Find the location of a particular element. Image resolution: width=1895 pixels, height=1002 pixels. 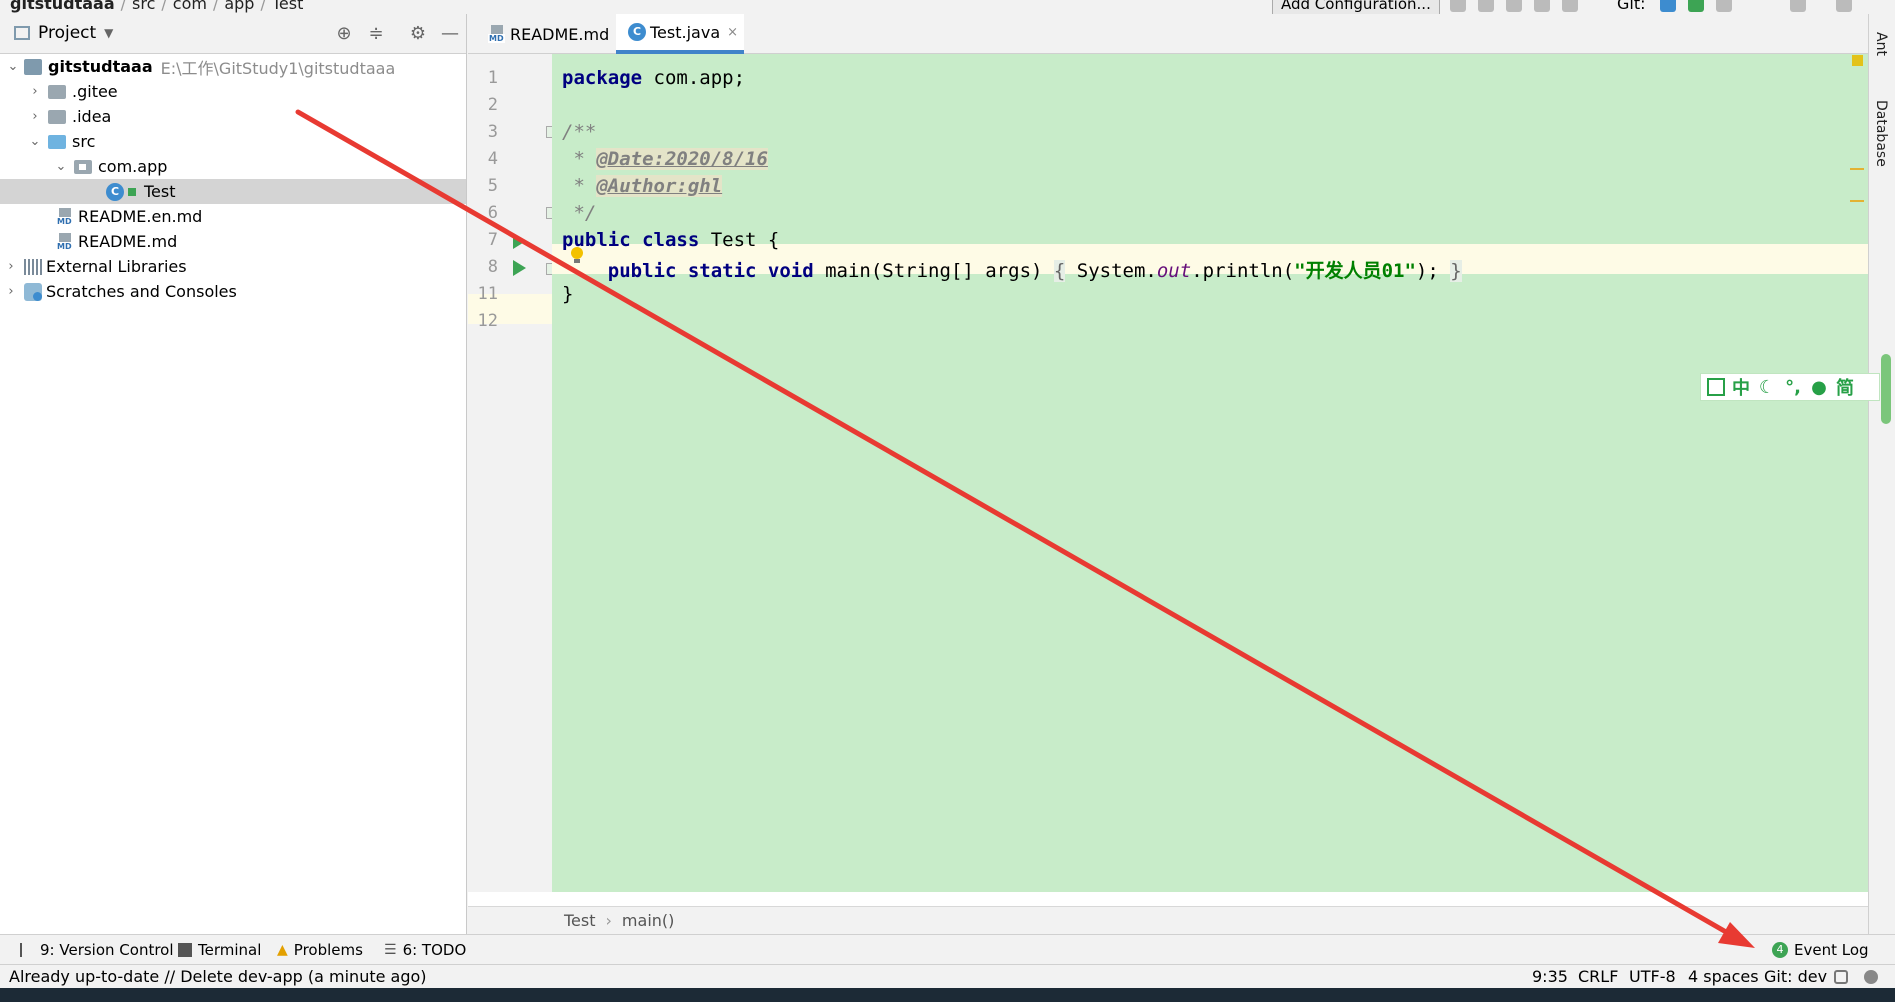

breadcrumb-test: Test is located at coordinates (288, 6).